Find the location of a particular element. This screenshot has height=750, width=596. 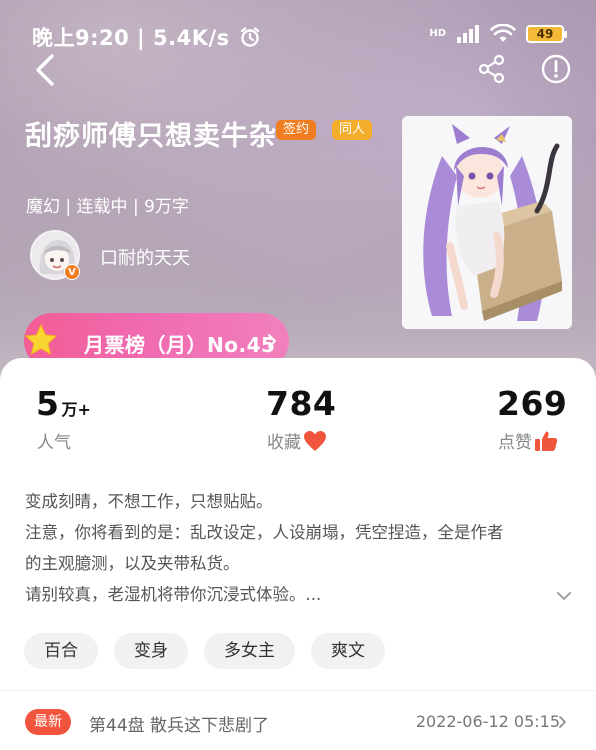

divider is located at coordinates (298, 690).